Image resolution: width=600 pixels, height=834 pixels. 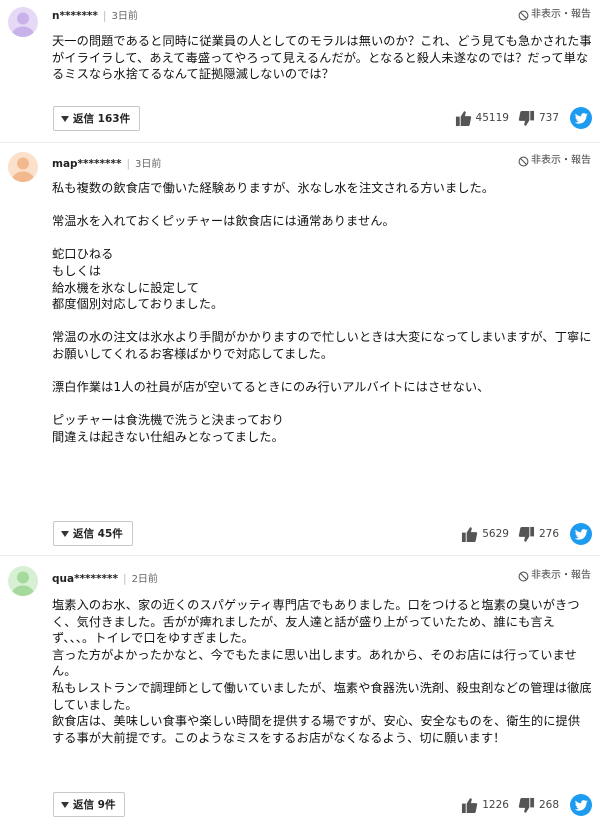 What do you see at coordinates (126, 287) in the screenshot?
I see `comment-paragraph: 給水機を氷なしに設定して` at bounding box center [126, 287].